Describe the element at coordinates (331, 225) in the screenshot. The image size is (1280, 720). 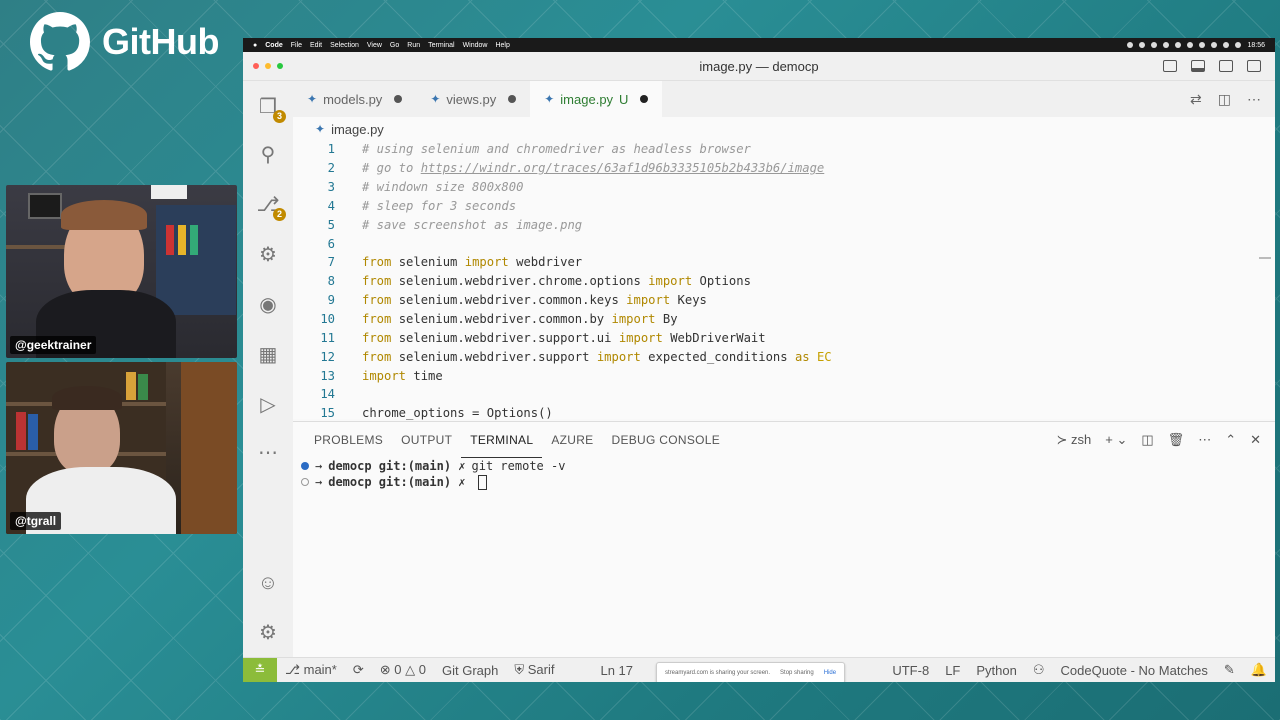
I see `line-number: 5` at that location.